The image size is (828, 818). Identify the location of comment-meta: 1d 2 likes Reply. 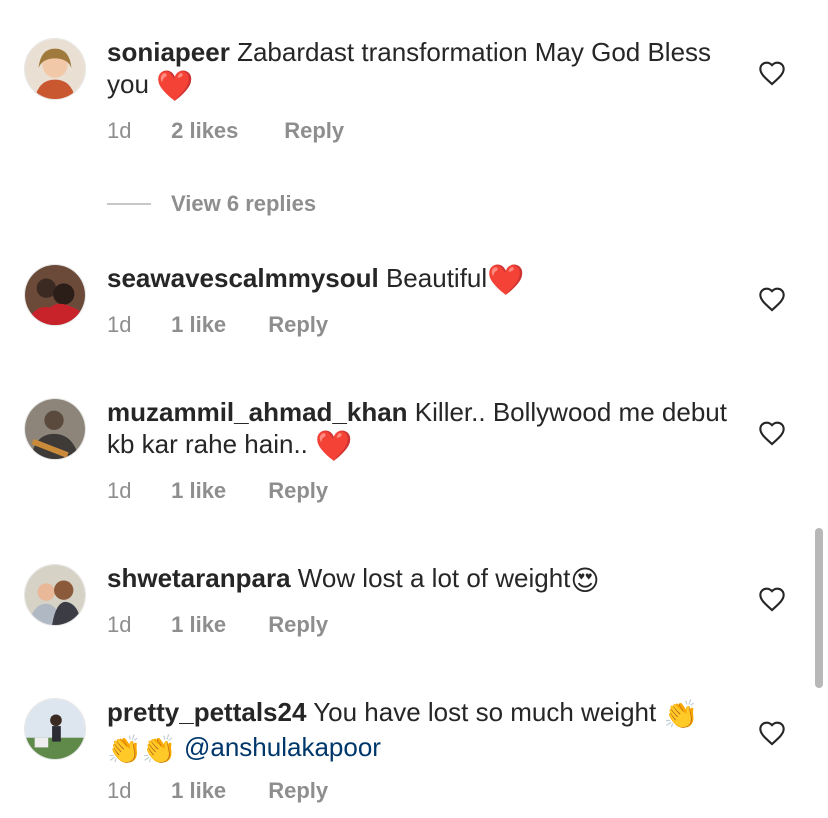
(225, 131).